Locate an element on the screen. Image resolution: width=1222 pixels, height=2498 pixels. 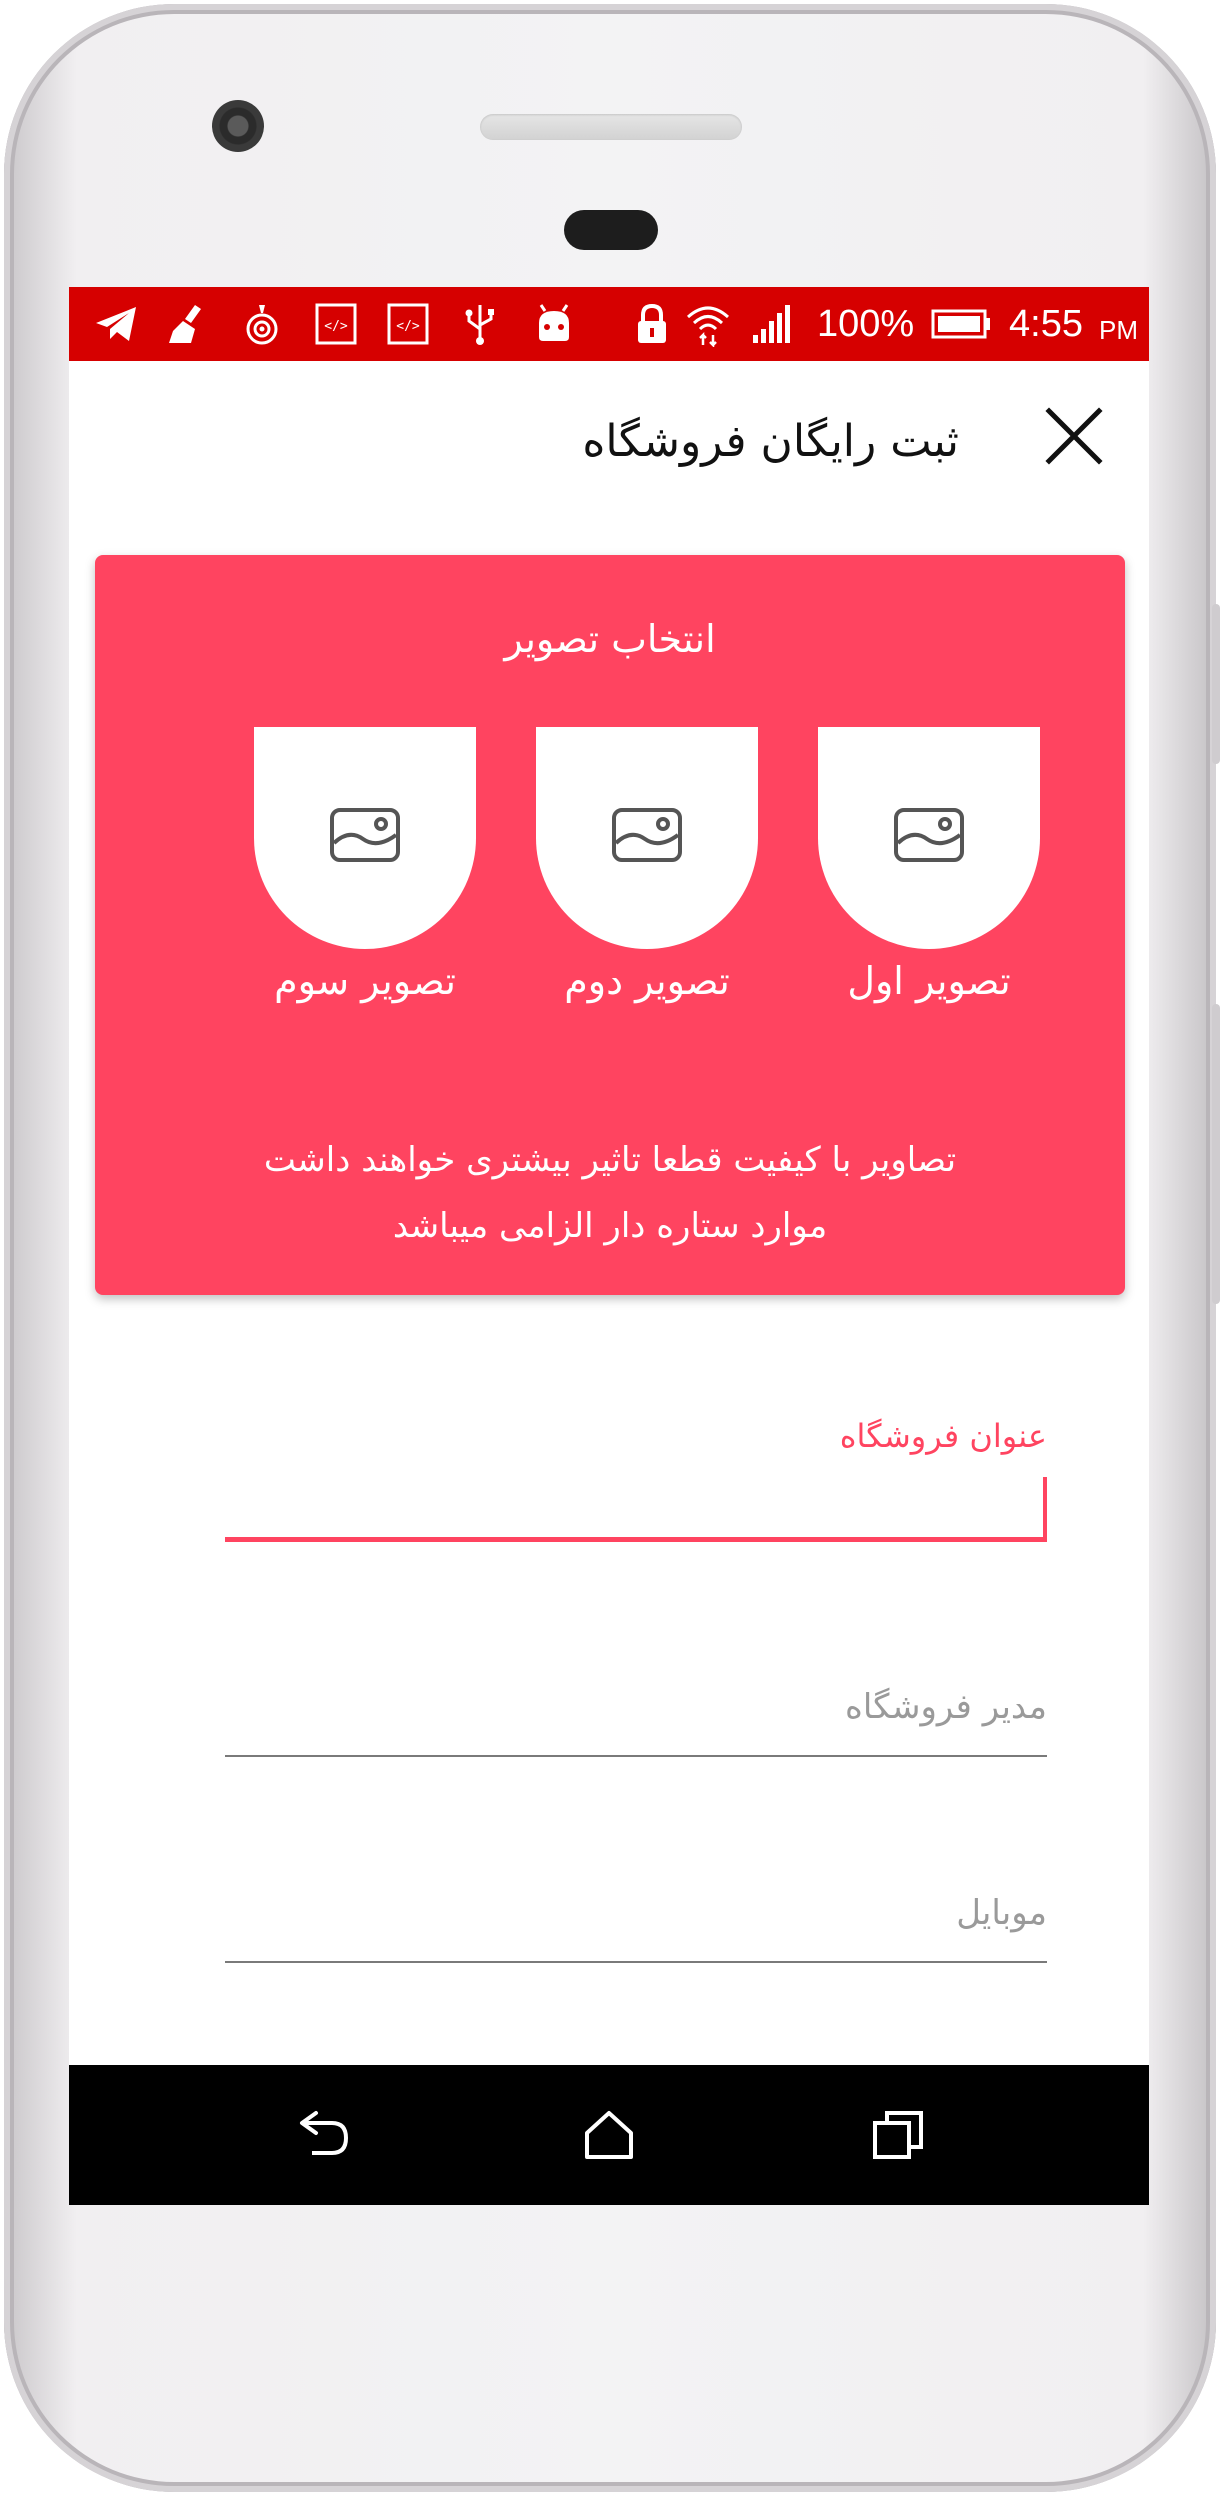
signal-icon is located at coordinates (771, 324).